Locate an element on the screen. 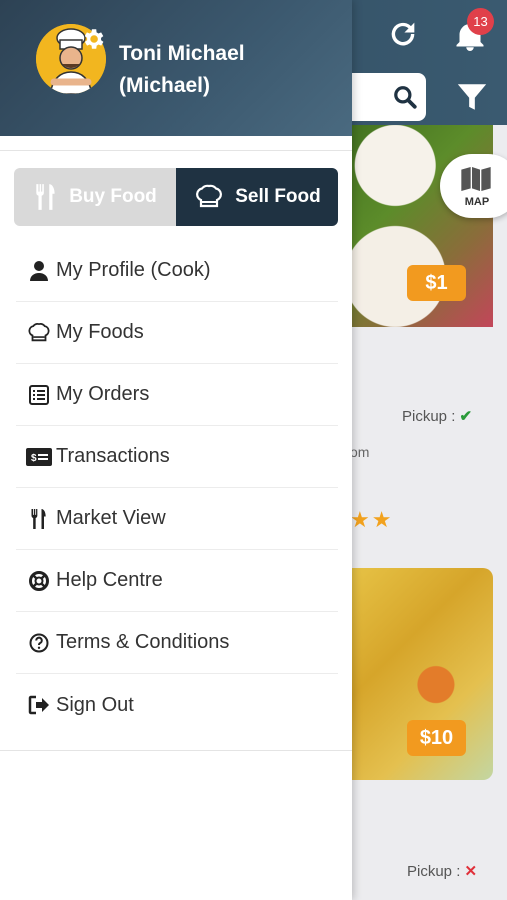  menu-item-label: Transactions is located at coordinates (113, 456).